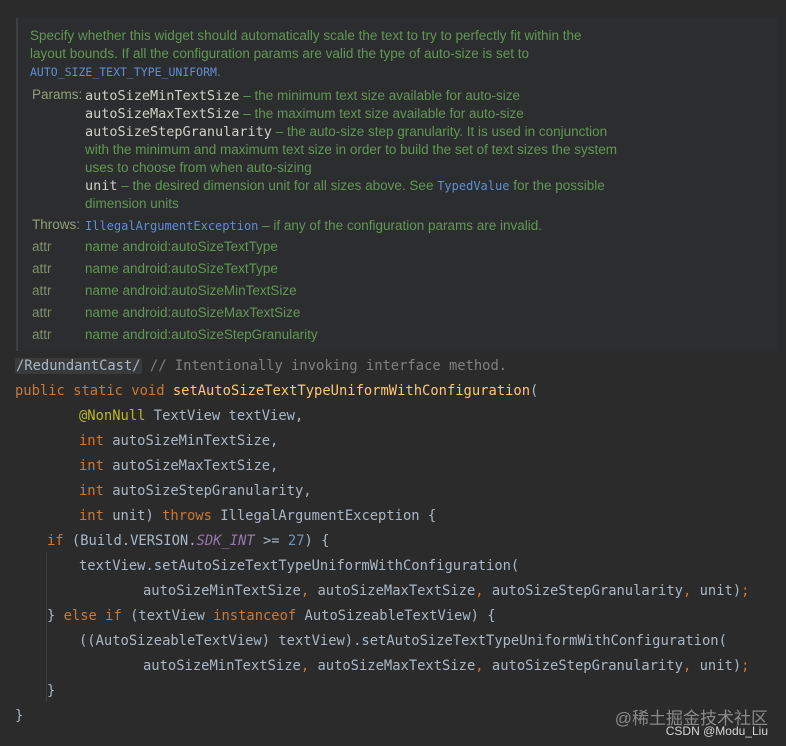  What do you see at coordinates (324, 516) in the screenshot?
I see `code-text: IllegalArgumentException {` at bounding box center [324, 516].